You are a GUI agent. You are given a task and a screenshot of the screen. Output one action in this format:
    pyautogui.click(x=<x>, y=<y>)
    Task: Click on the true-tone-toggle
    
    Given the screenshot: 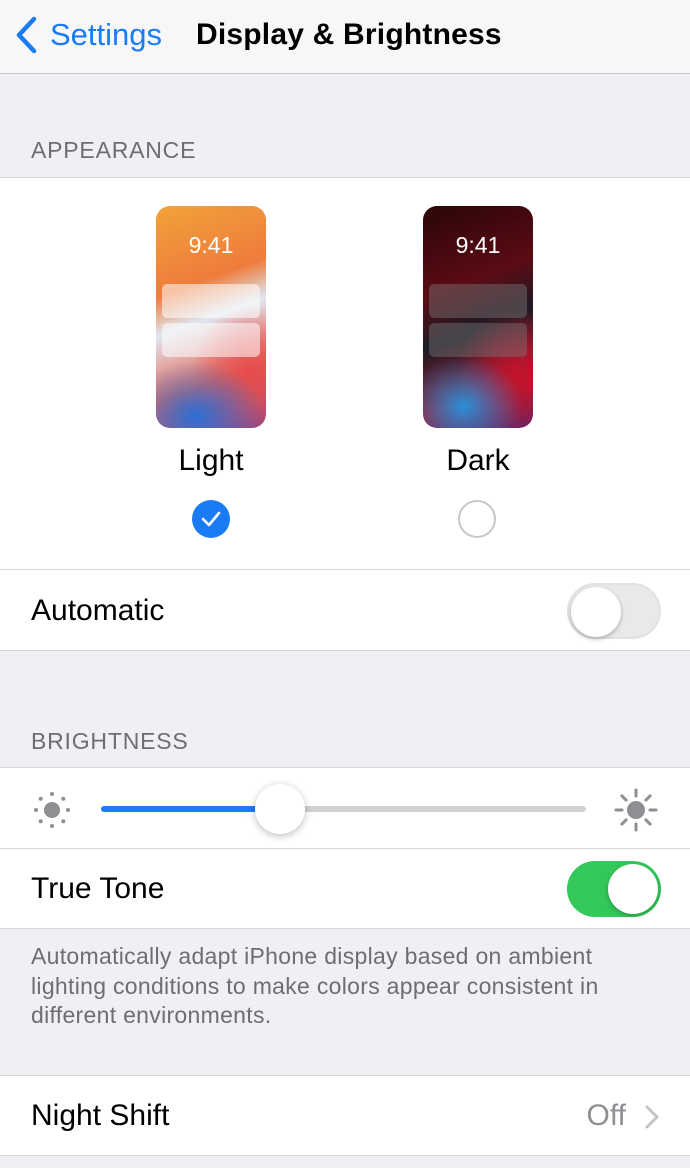 What is the action you would take?
    pyautogui.click(x=614, y=889)
    